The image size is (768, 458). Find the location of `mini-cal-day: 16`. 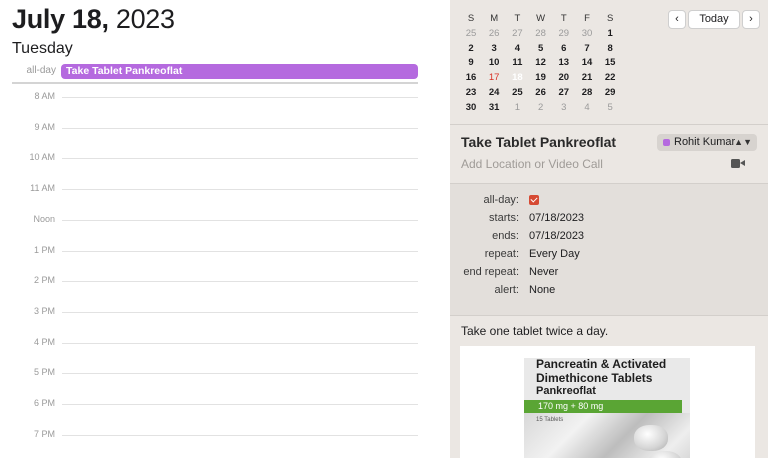

mini-cal-day: 16 is located at coordinates (471, 78).